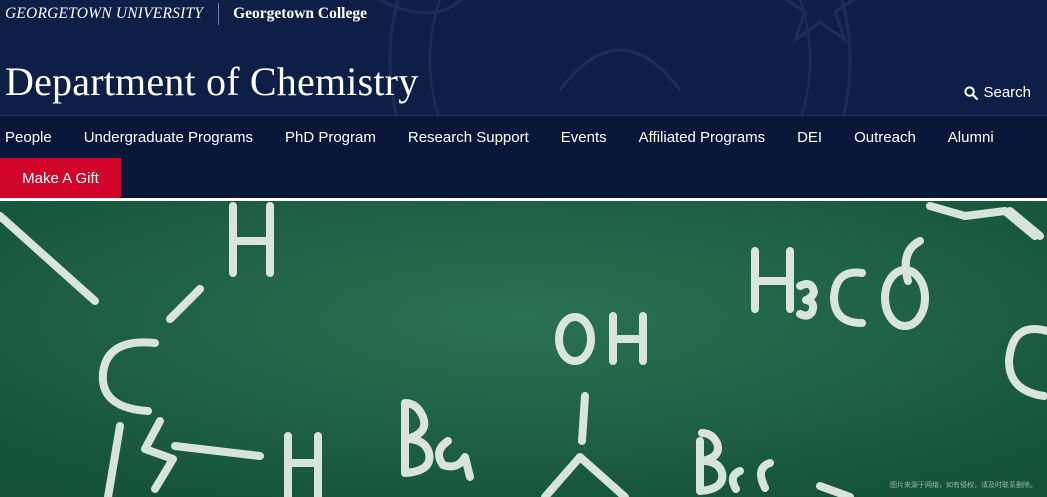  What do you see at coordinates (330, 137) in the screenshot?
I see `nav-item-phd-program: PhD Program` at bounding box center [330, 137].